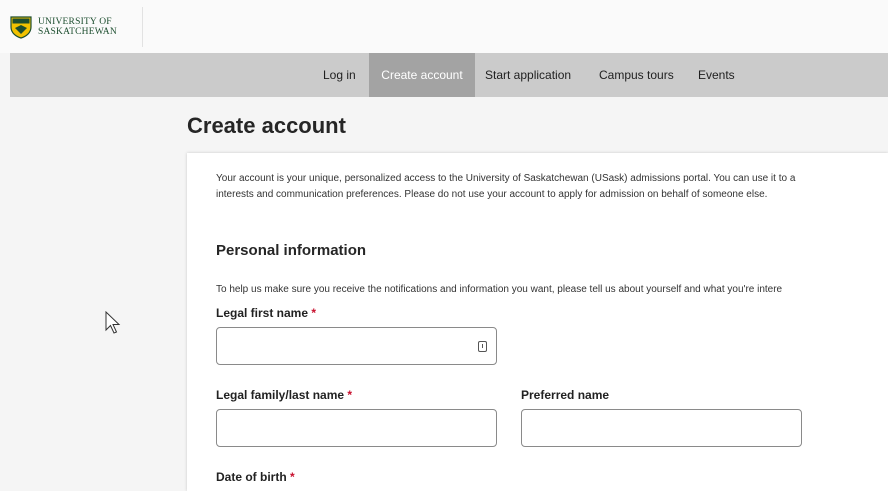 The height and width of the screenshot is (491, 888). I want to click on personal-info-heading: Personal information, so click(291, 250).